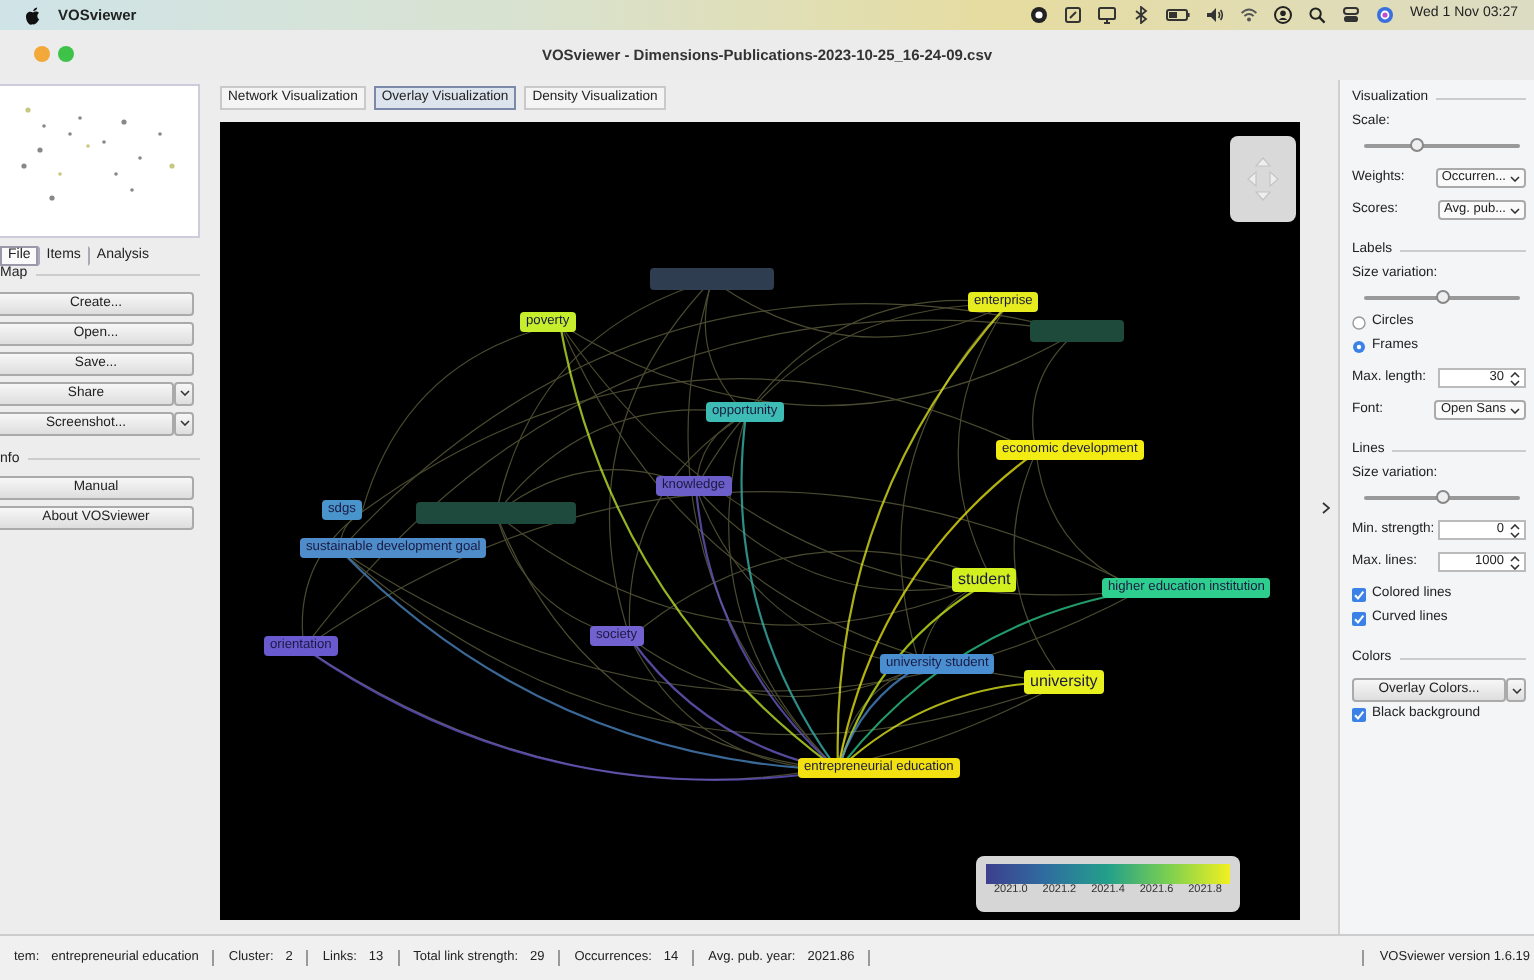  I want to click on square-icon, so click(1073, 15).